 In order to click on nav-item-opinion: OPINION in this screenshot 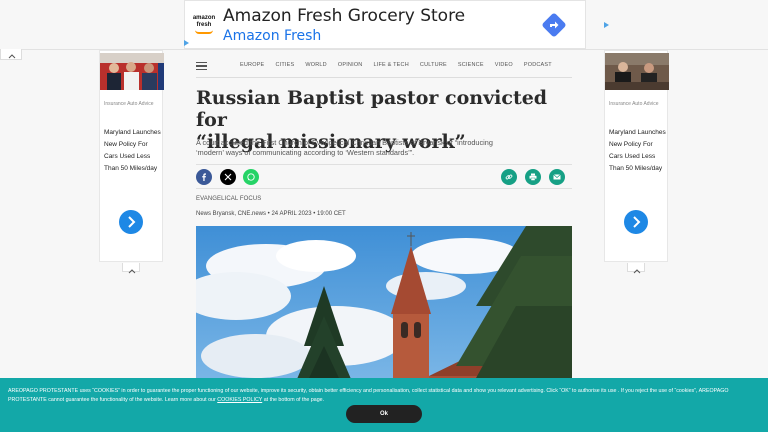, I will do `click(350, 65)`.